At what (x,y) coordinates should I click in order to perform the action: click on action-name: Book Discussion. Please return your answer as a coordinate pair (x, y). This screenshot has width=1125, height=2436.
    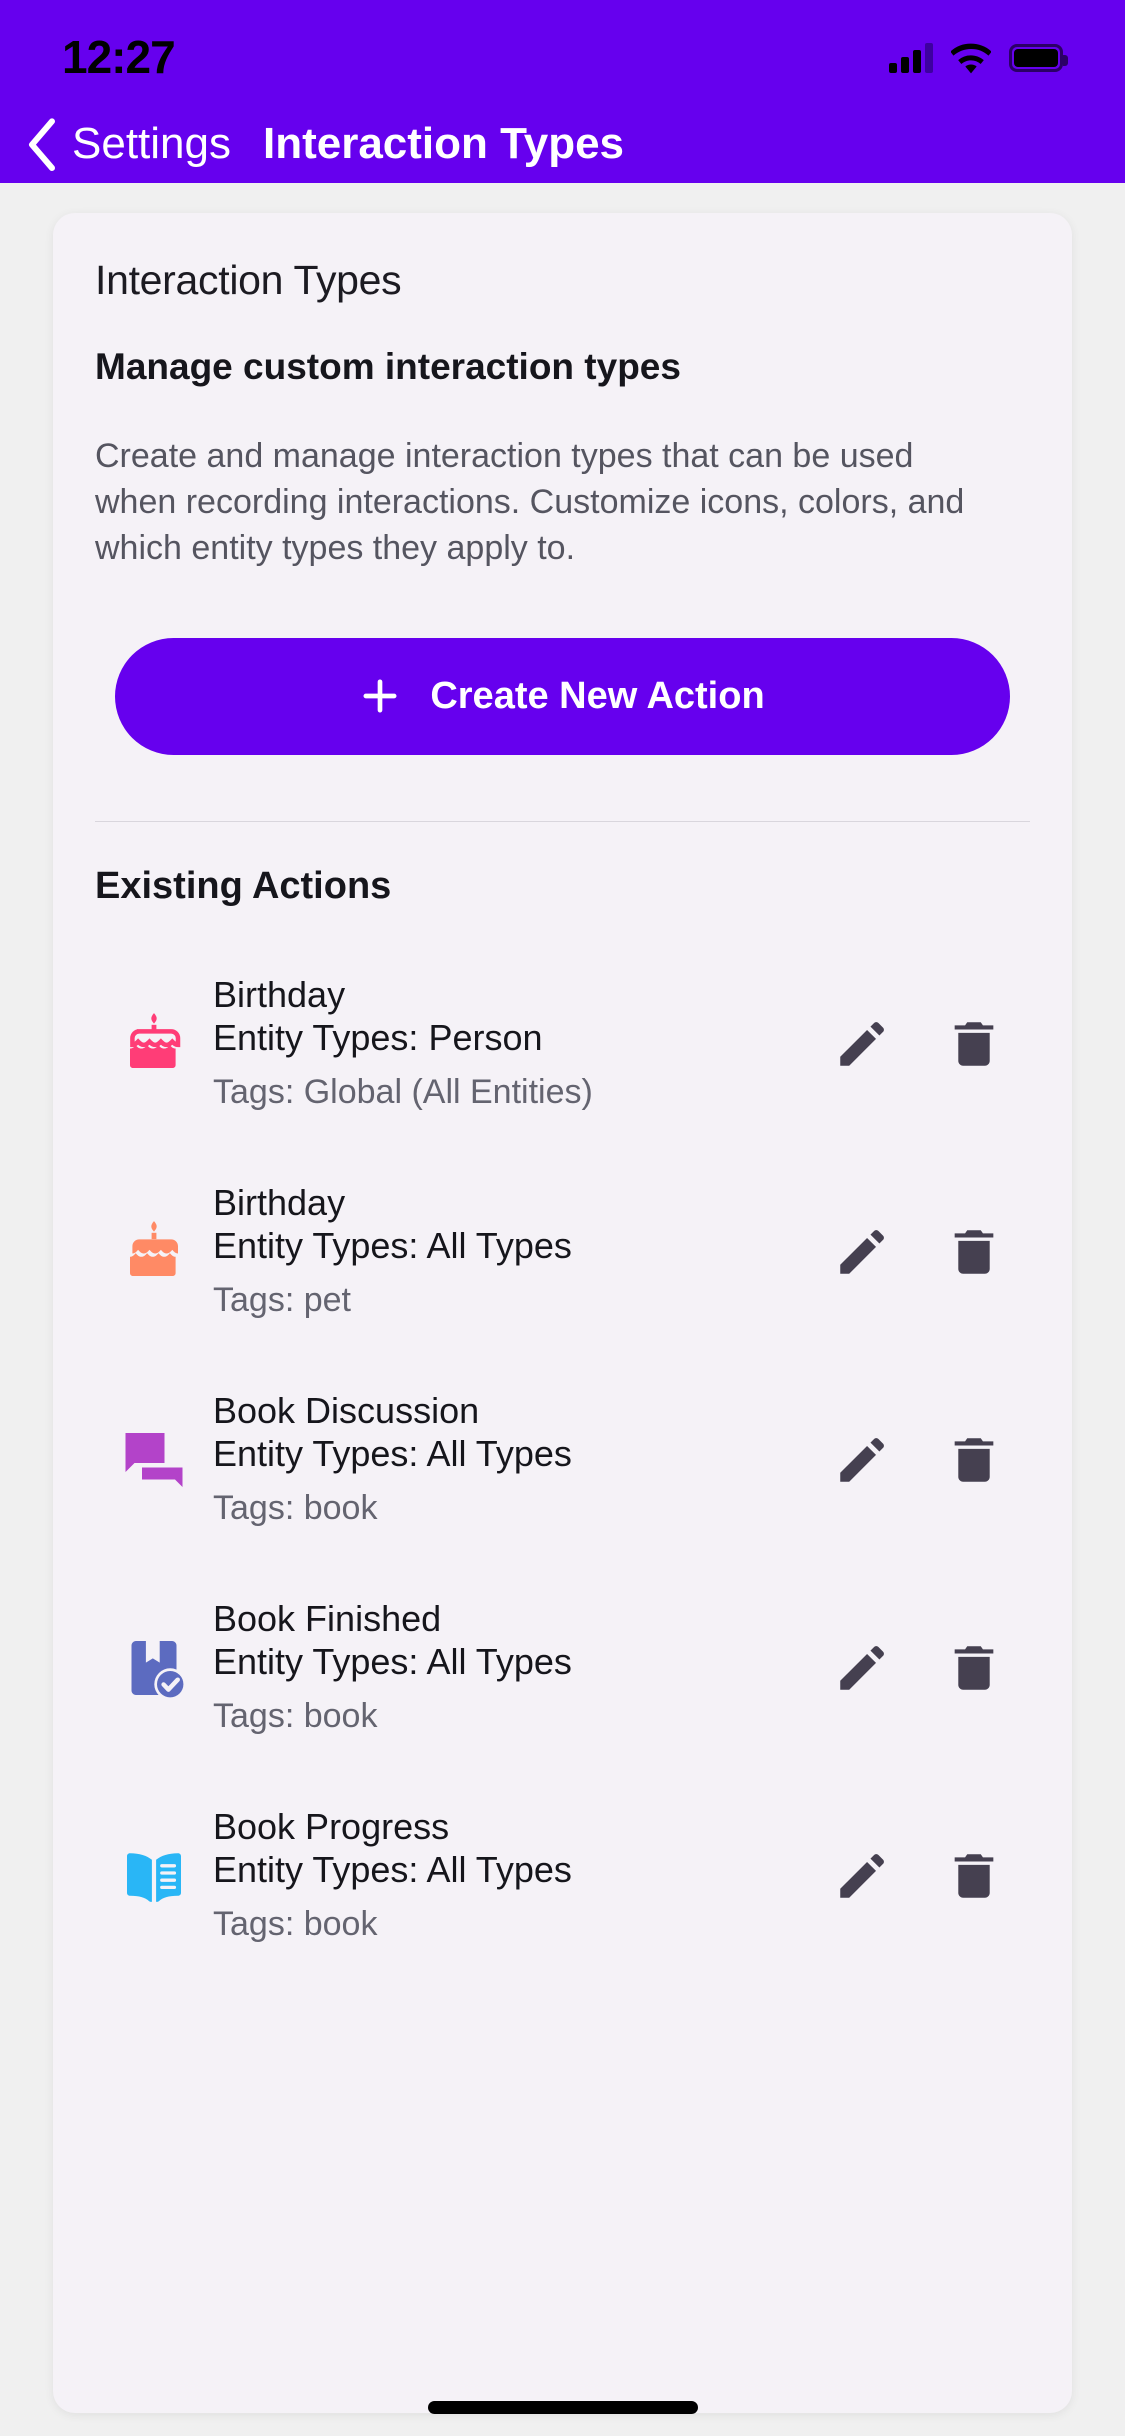
    Looking at the image, I should click on (346, 1411).